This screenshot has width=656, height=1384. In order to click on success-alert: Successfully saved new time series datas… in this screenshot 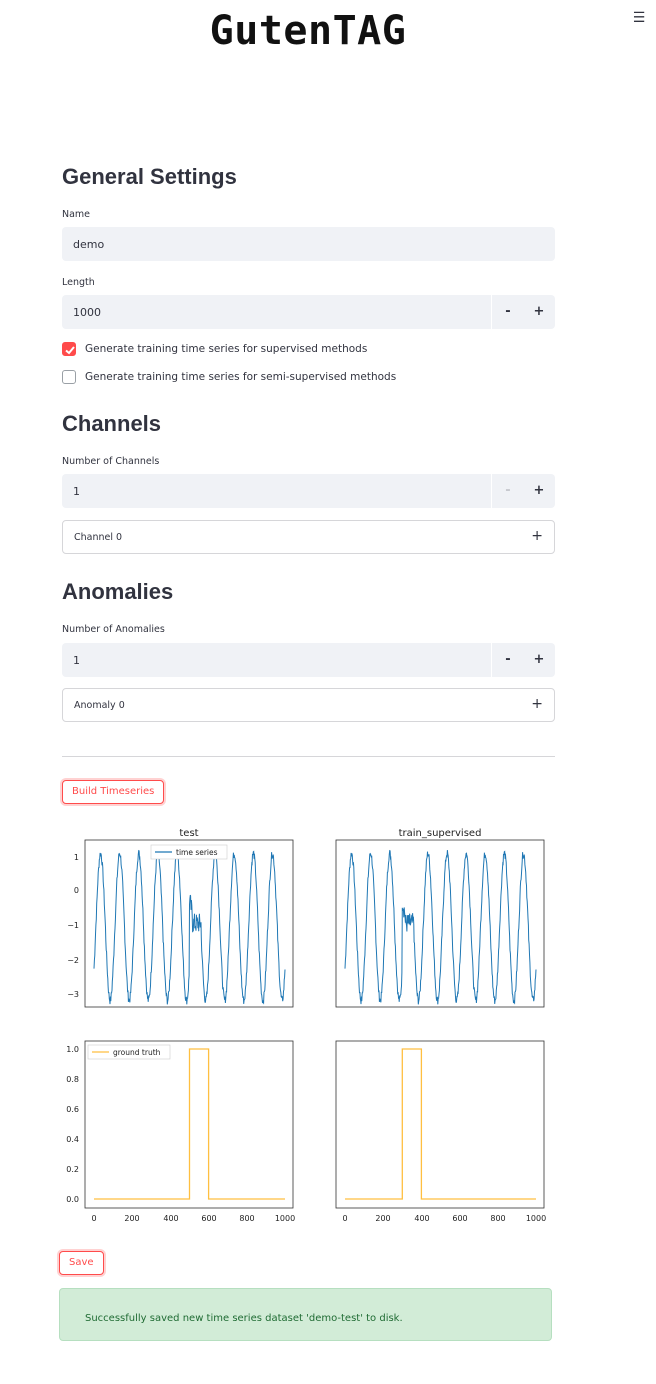, I will do `click(305, 1314)`.